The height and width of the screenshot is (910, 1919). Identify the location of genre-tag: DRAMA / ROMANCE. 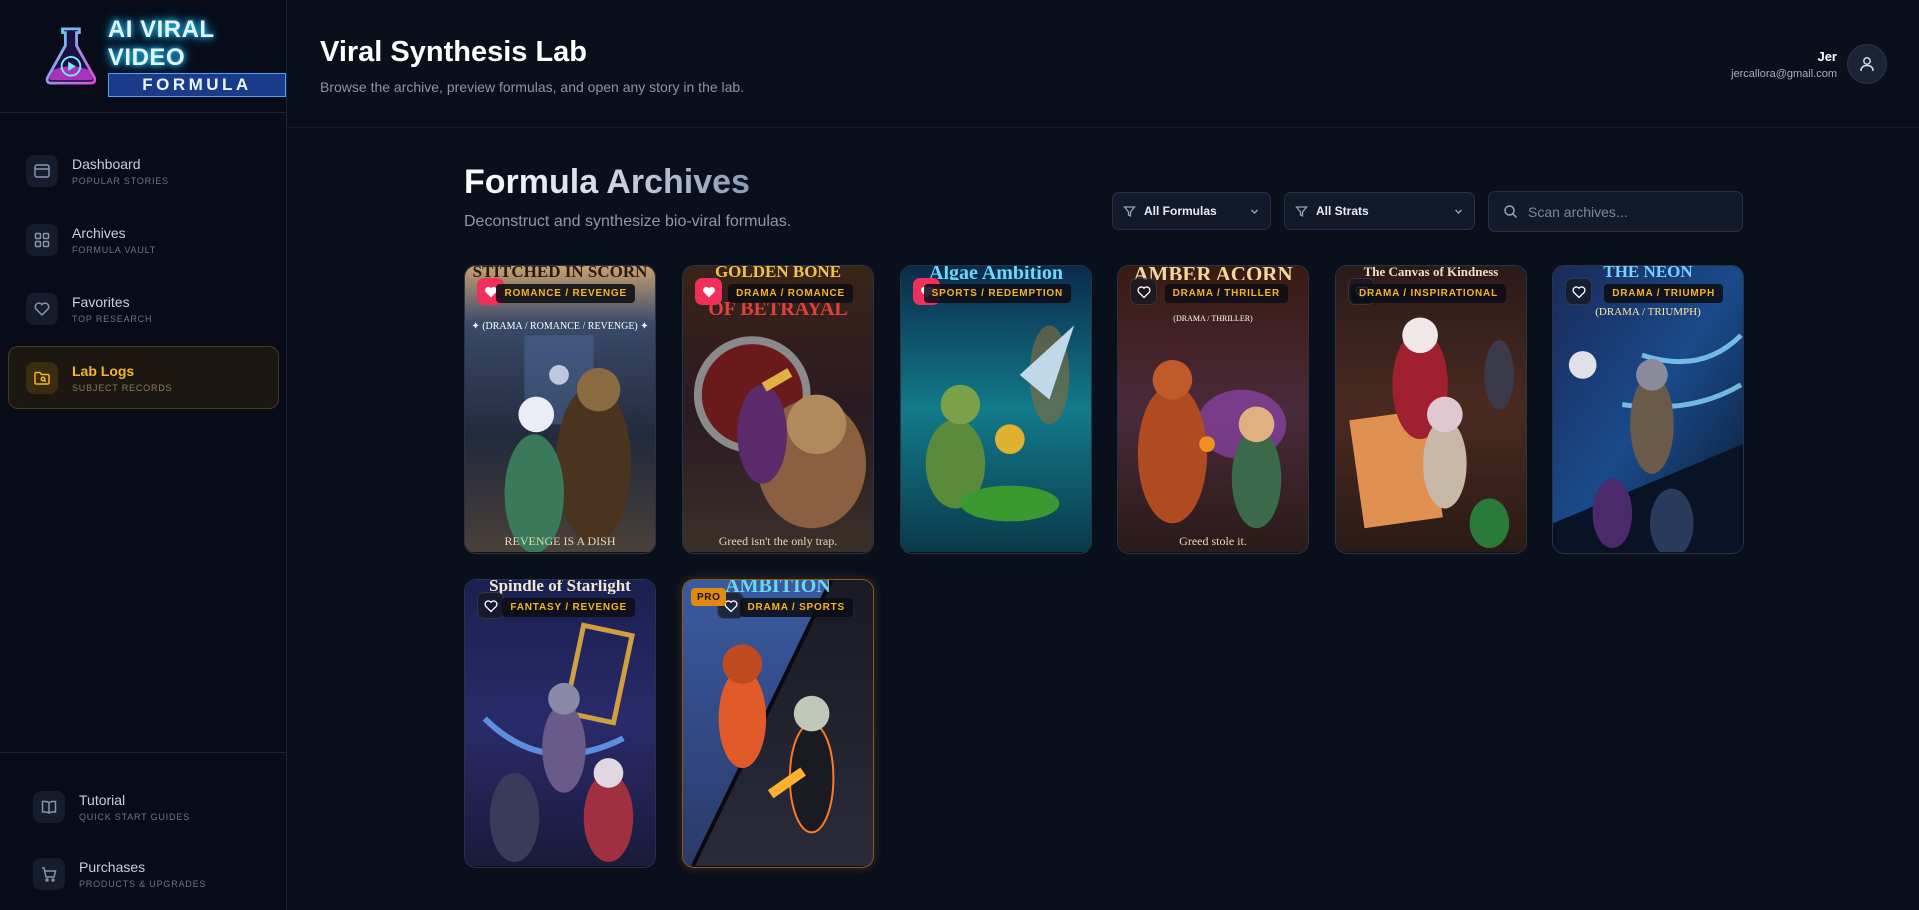
(790, 293).